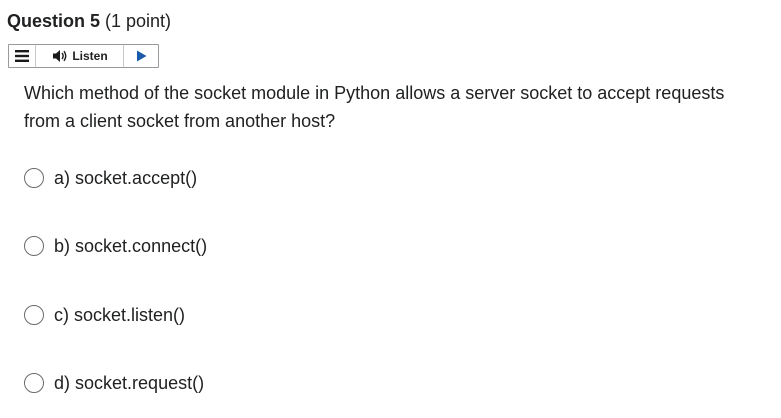 The height and width of the screenshot is (418, 781). I want to click on option-b: b) socket.connect(), so click(115, 246).